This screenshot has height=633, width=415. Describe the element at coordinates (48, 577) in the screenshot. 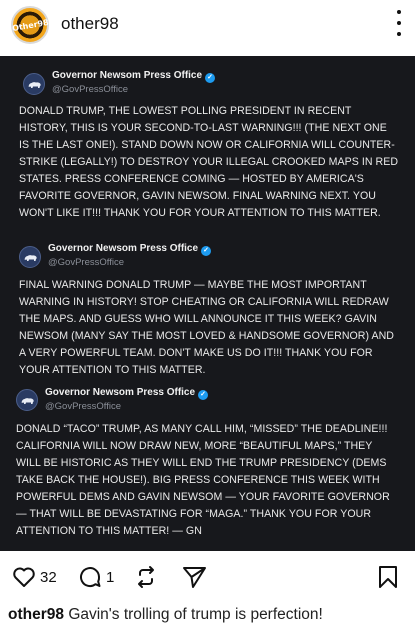

I see `like-count: 32` at that location.